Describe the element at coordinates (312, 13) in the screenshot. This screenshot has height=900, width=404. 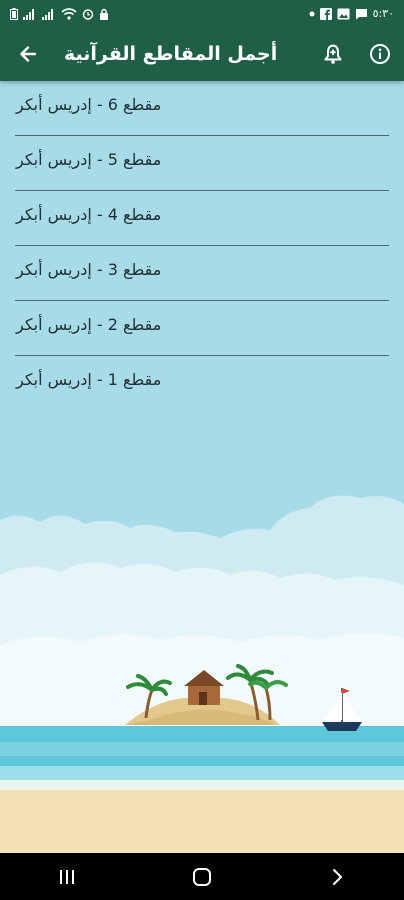
I see `dot-icon` at that location.